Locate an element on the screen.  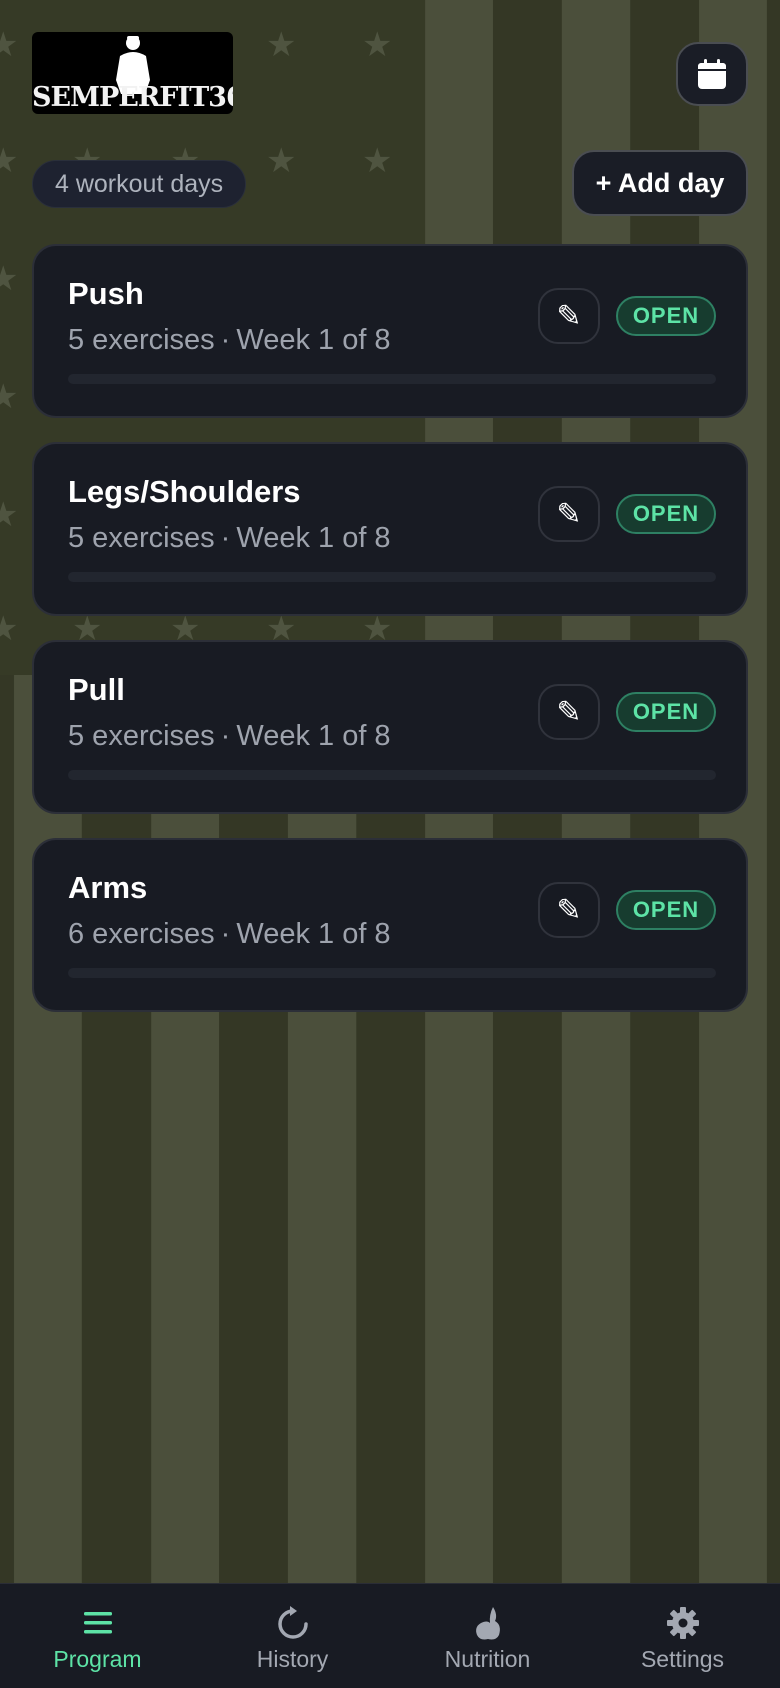
history-icon is located at coordinates (293, 1623).